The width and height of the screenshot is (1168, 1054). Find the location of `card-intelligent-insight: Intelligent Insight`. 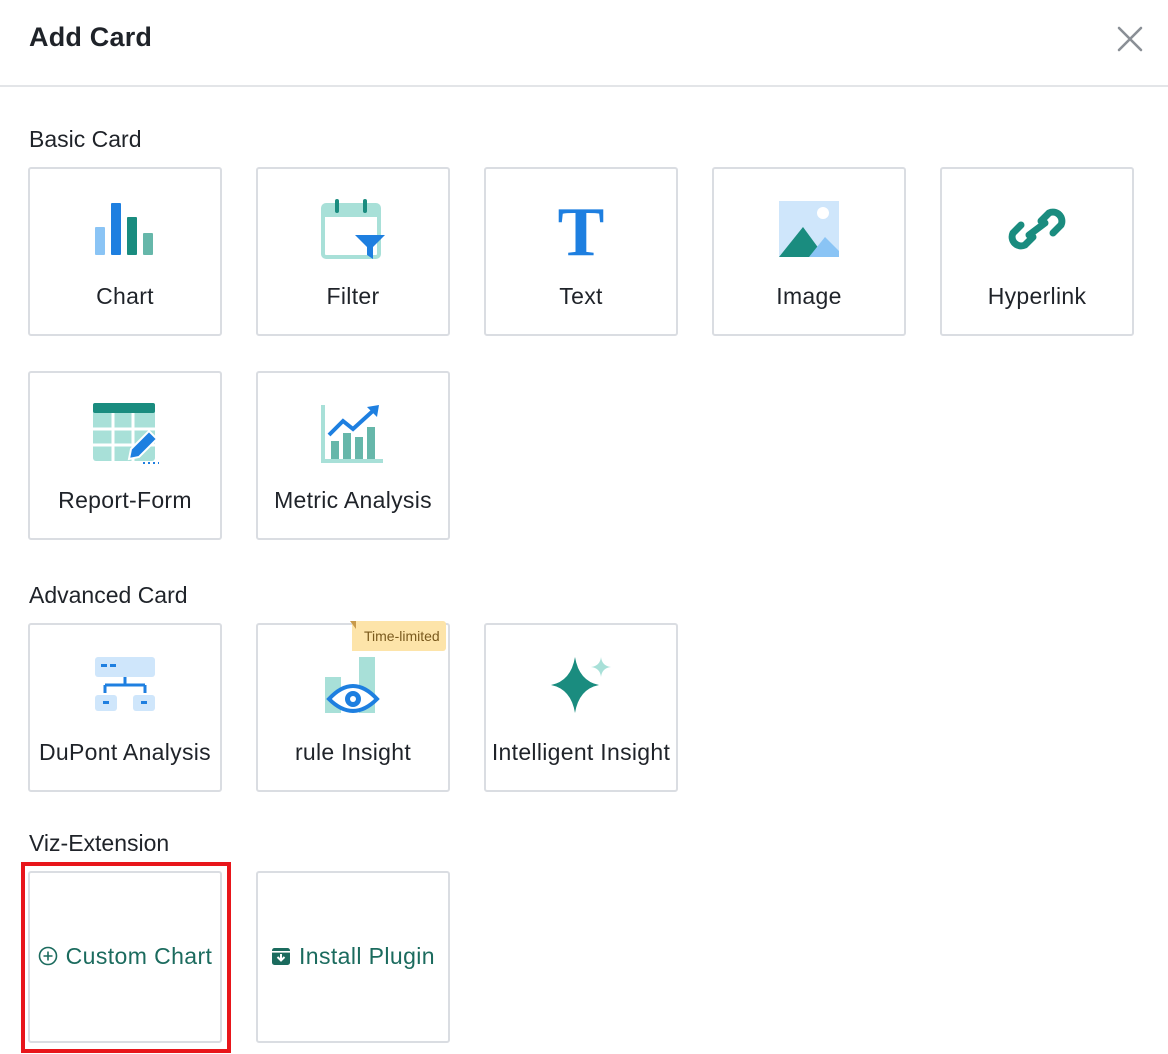

card-intelligent-insight: Intelligent Insight is located at coordinates (581, 707).